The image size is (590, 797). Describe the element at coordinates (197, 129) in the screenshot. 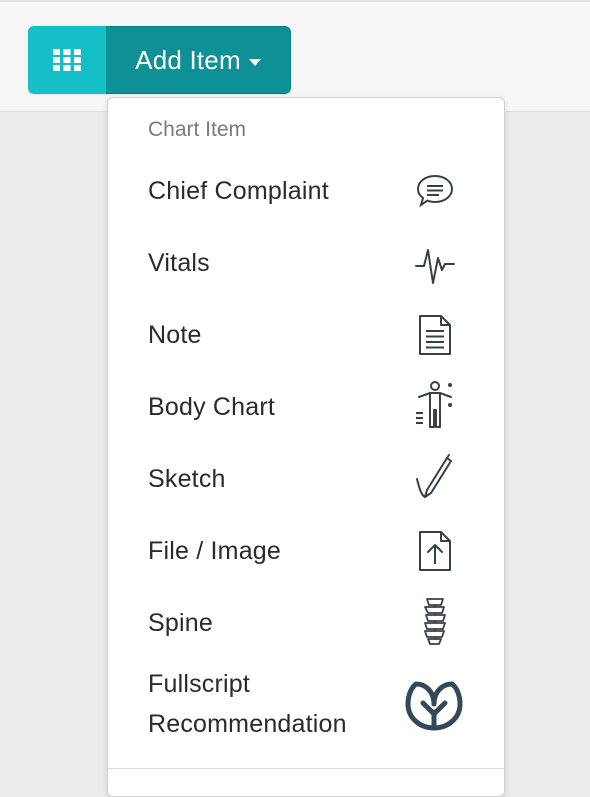

I see `menu-section-header: Chart Item` at that location.